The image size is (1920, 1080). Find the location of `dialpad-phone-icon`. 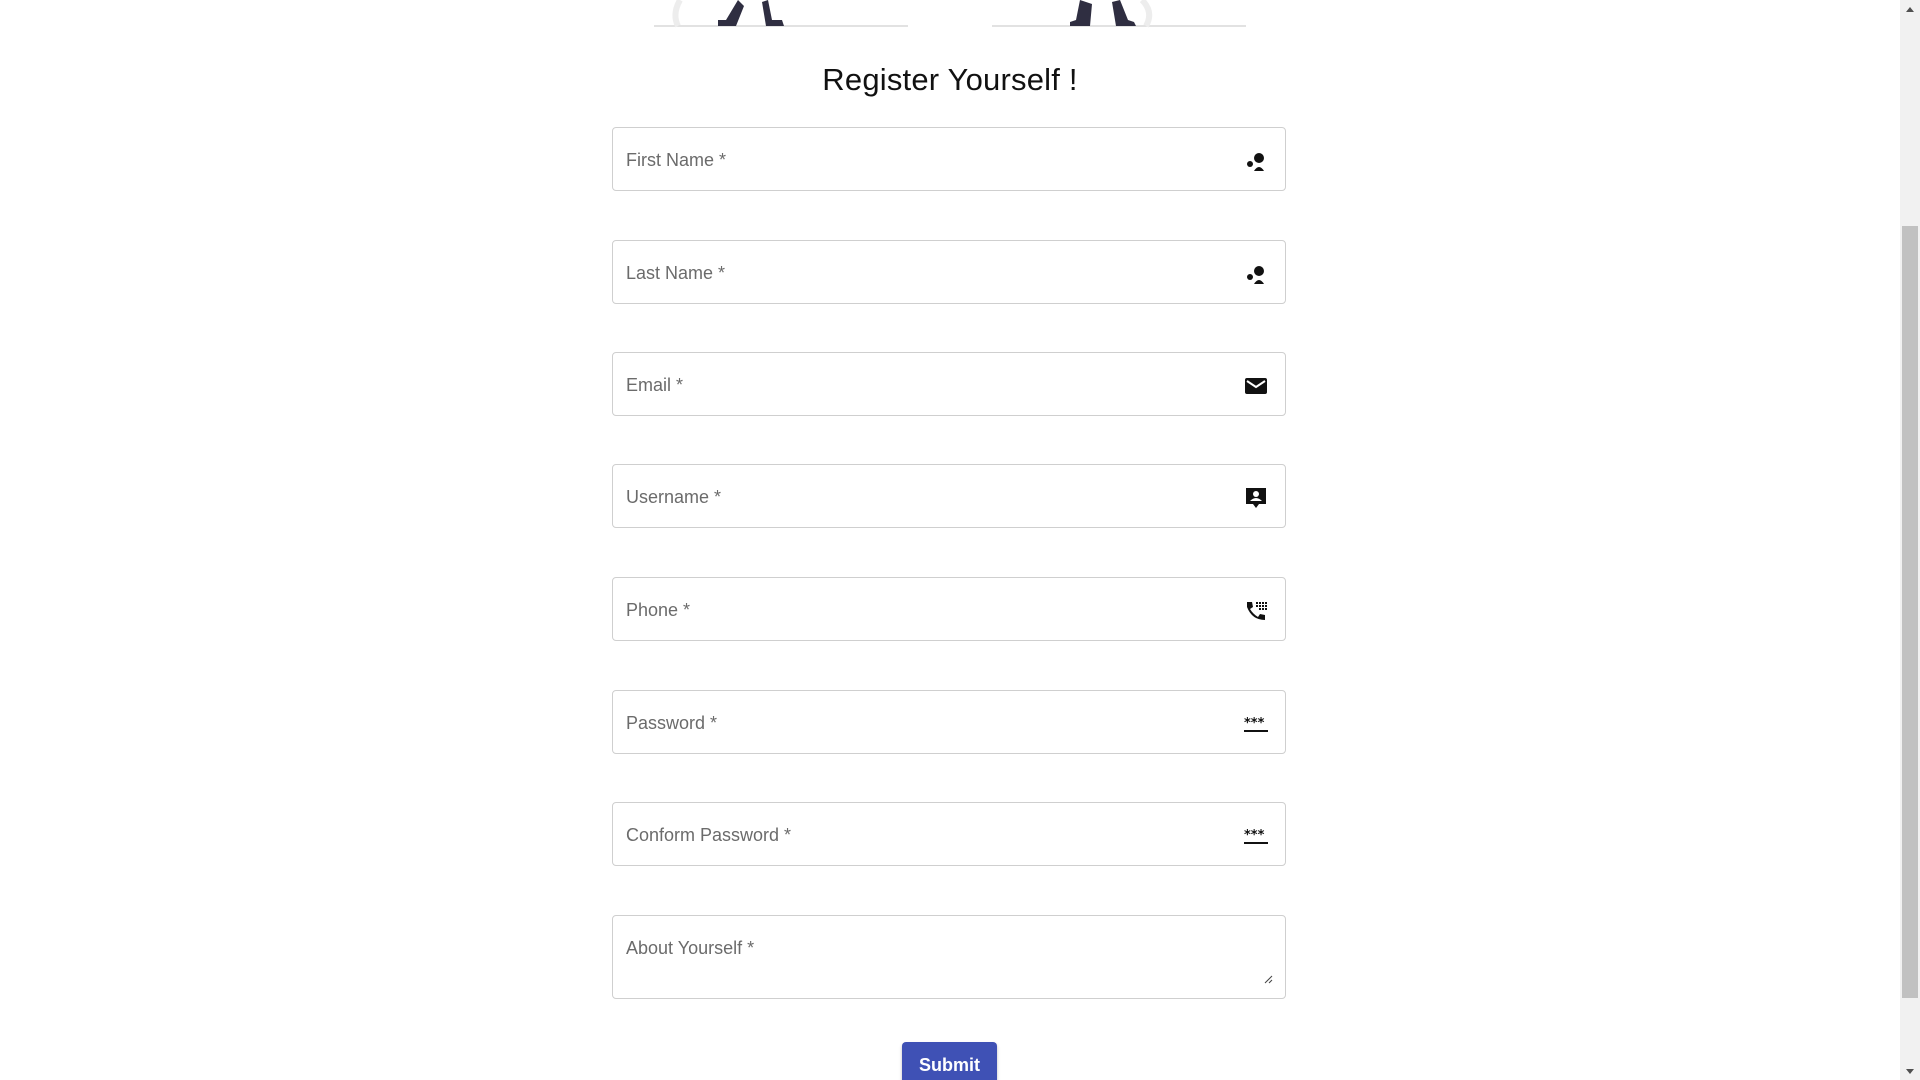

dialpad-phone-icon is located at coordinates (1256, 611).